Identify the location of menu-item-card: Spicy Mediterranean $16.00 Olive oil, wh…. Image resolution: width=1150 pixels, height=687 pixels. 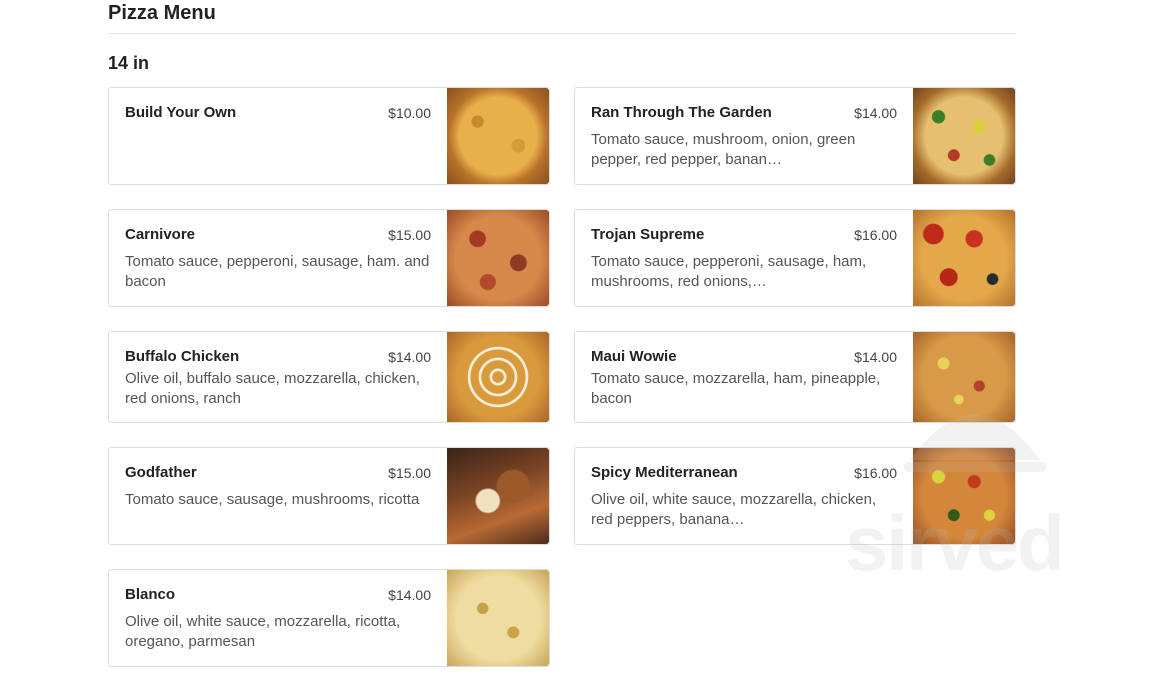
(795, 496).